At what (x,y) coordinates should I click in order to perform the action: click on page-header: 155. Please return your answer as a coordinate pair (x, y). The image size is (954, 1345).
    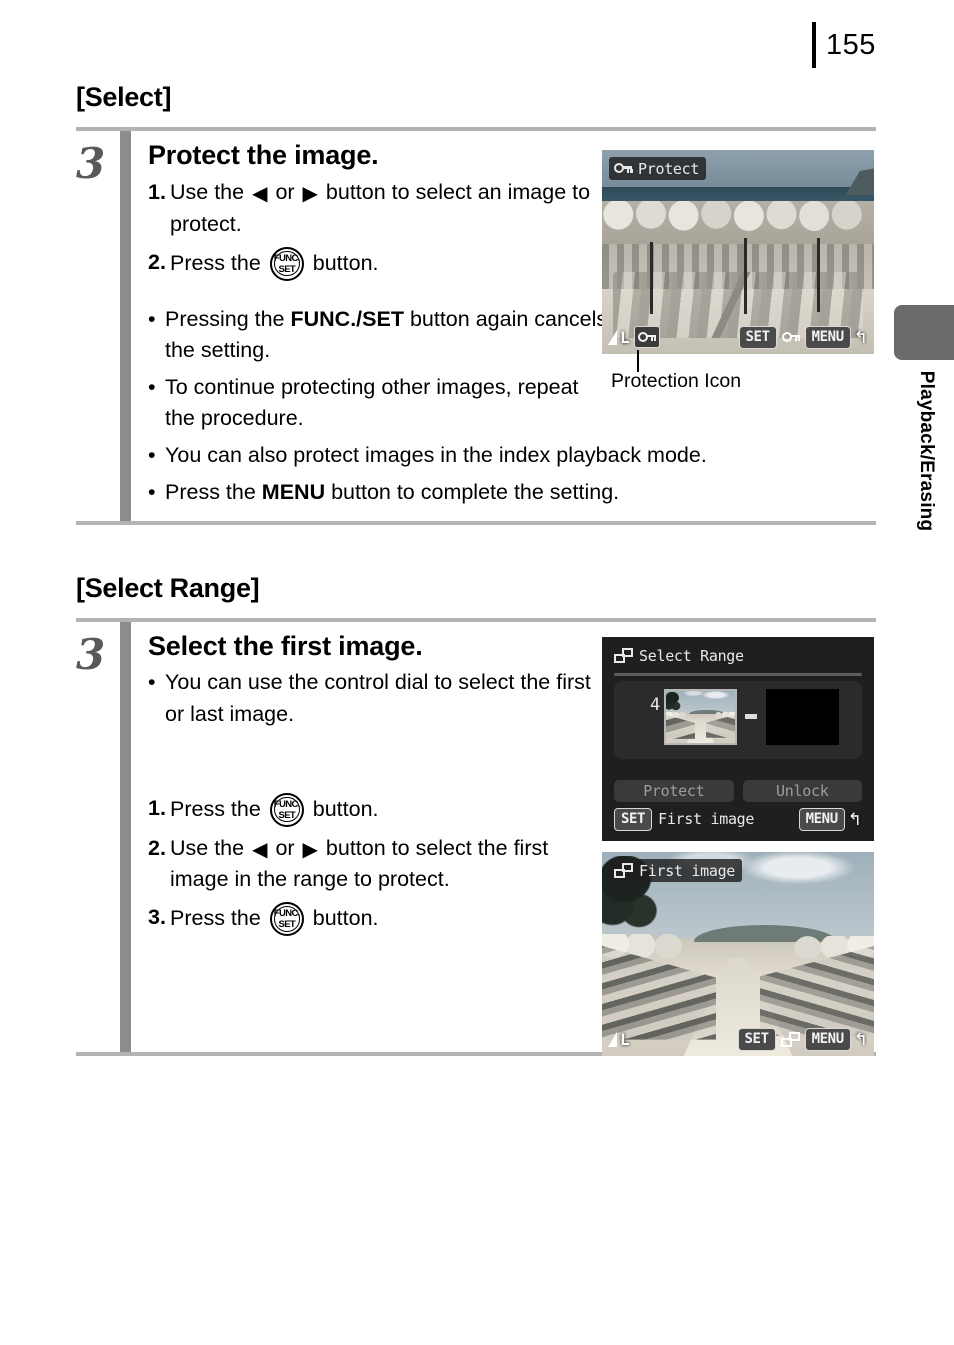
    Looking at the image, I should click on (844, 45).